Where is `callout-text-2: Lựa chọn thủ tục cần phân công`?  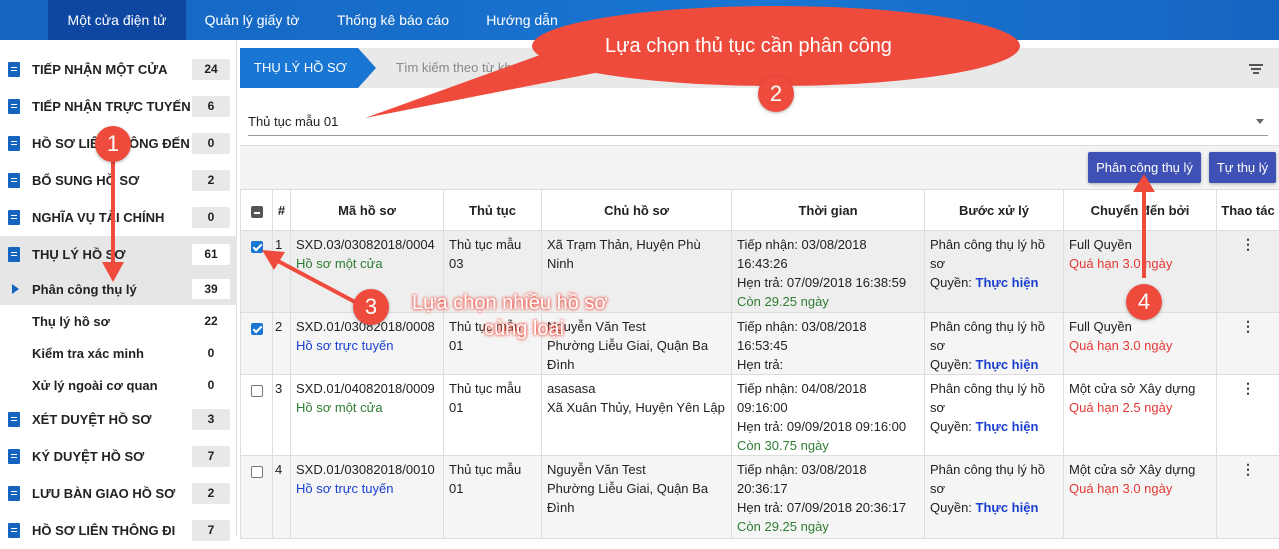
callout-text-2: Lựa chọn thủ tục cần phân công is located at coordinates (748, 46).